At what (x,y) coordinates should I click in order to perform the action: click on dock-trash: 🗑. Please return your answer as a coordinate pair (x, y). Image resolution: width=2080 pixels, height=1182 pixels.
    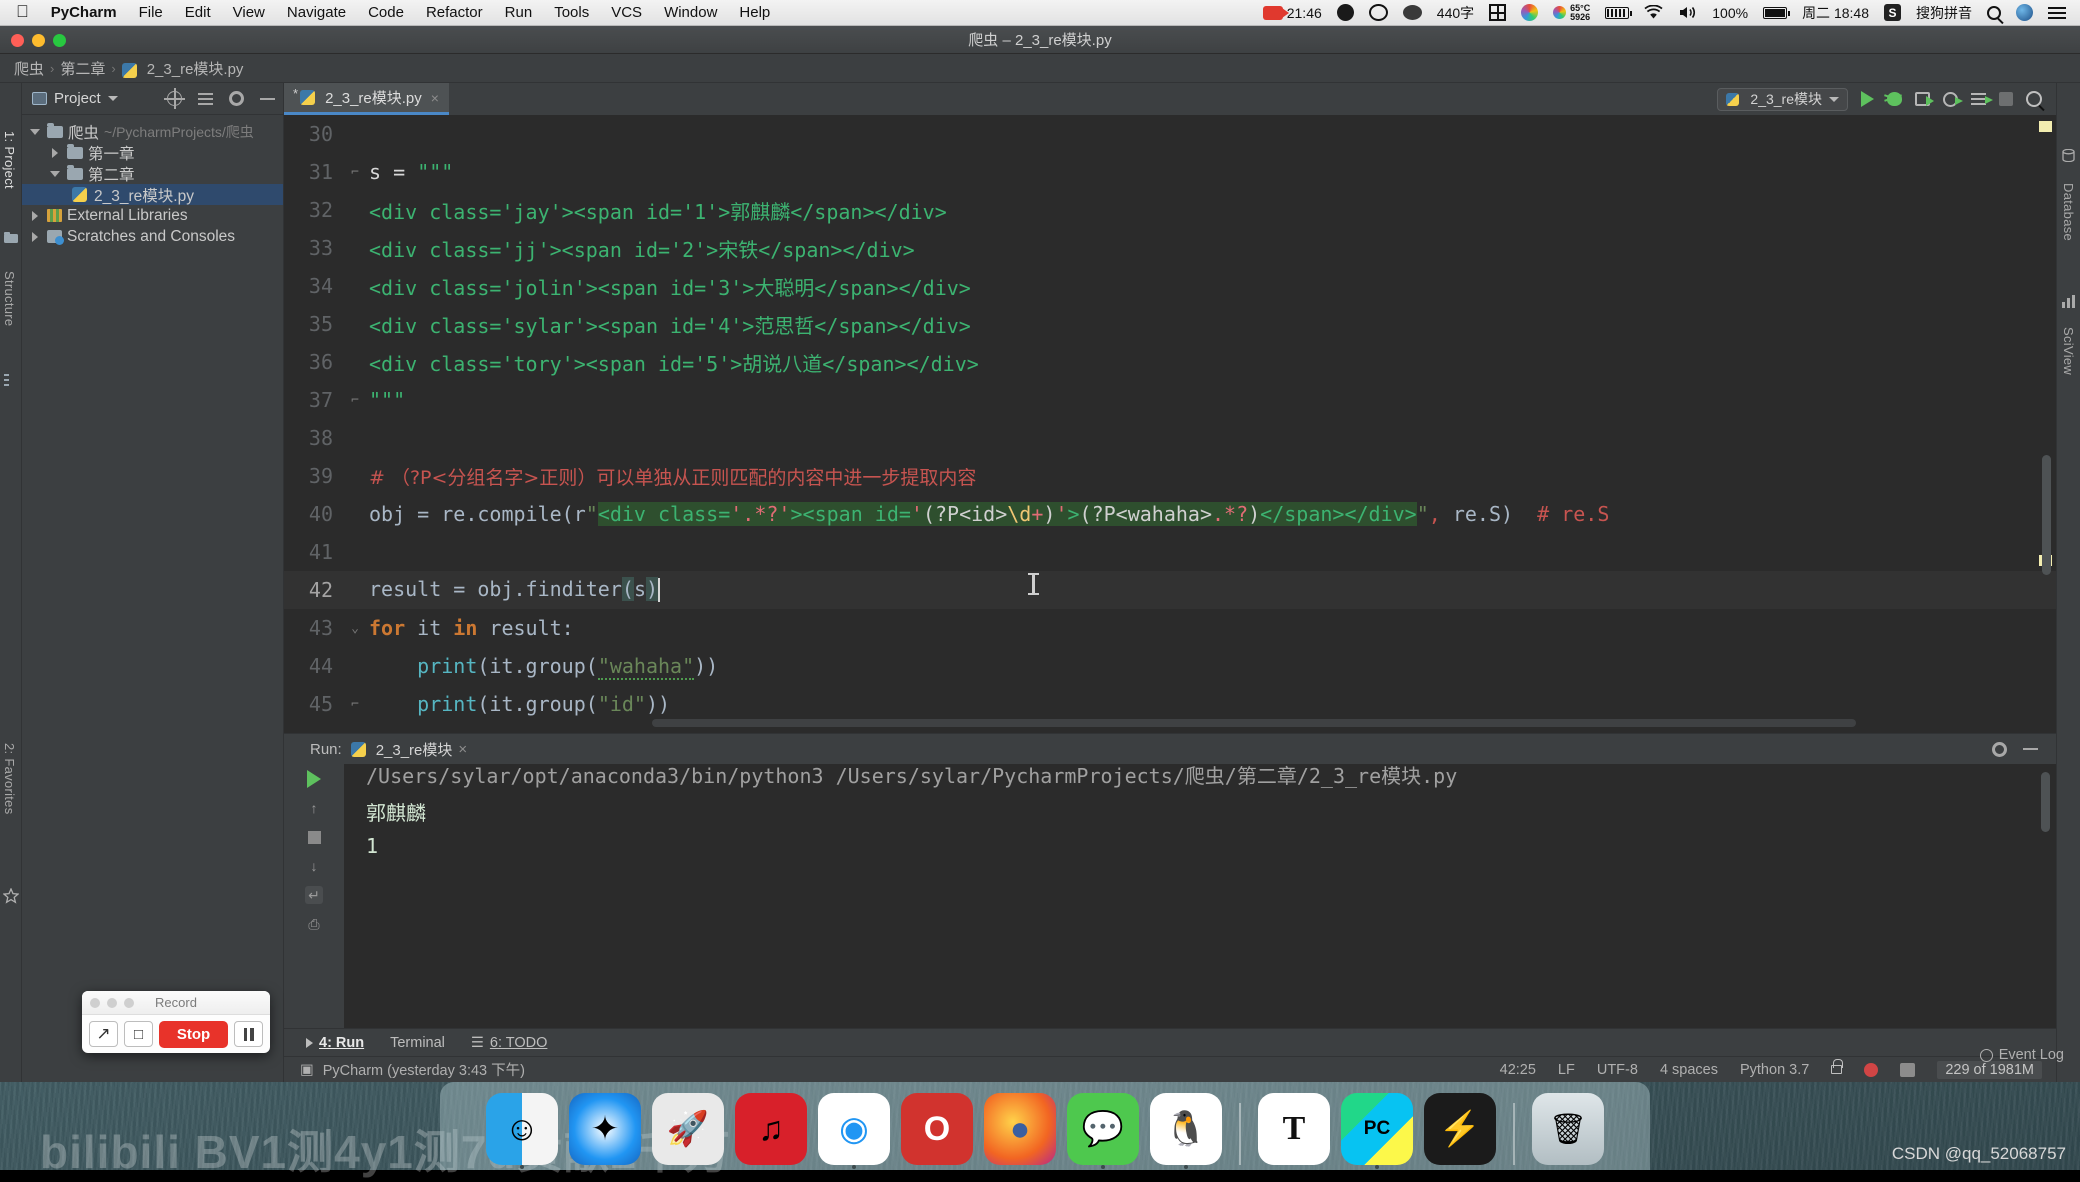
    Looking at the image, I should click on (1568, 1129).